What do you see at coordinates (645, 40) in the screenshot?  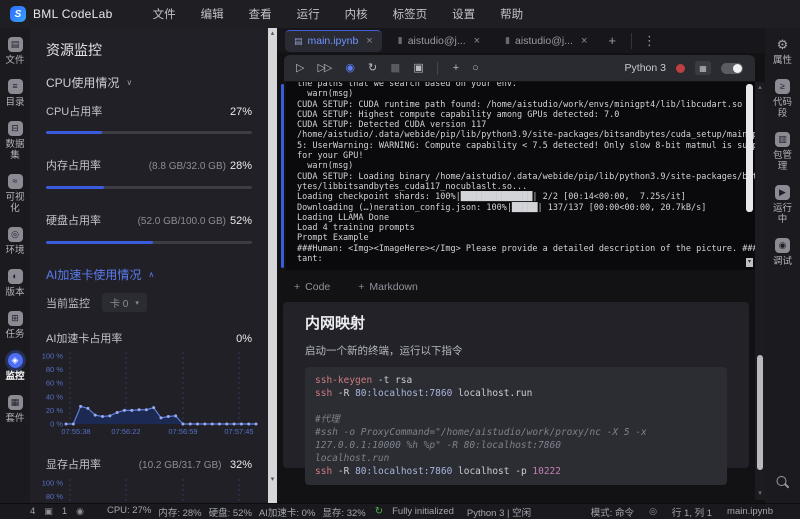 I see `tab-menu-button: ⋮` at bounding box center [645, 40].